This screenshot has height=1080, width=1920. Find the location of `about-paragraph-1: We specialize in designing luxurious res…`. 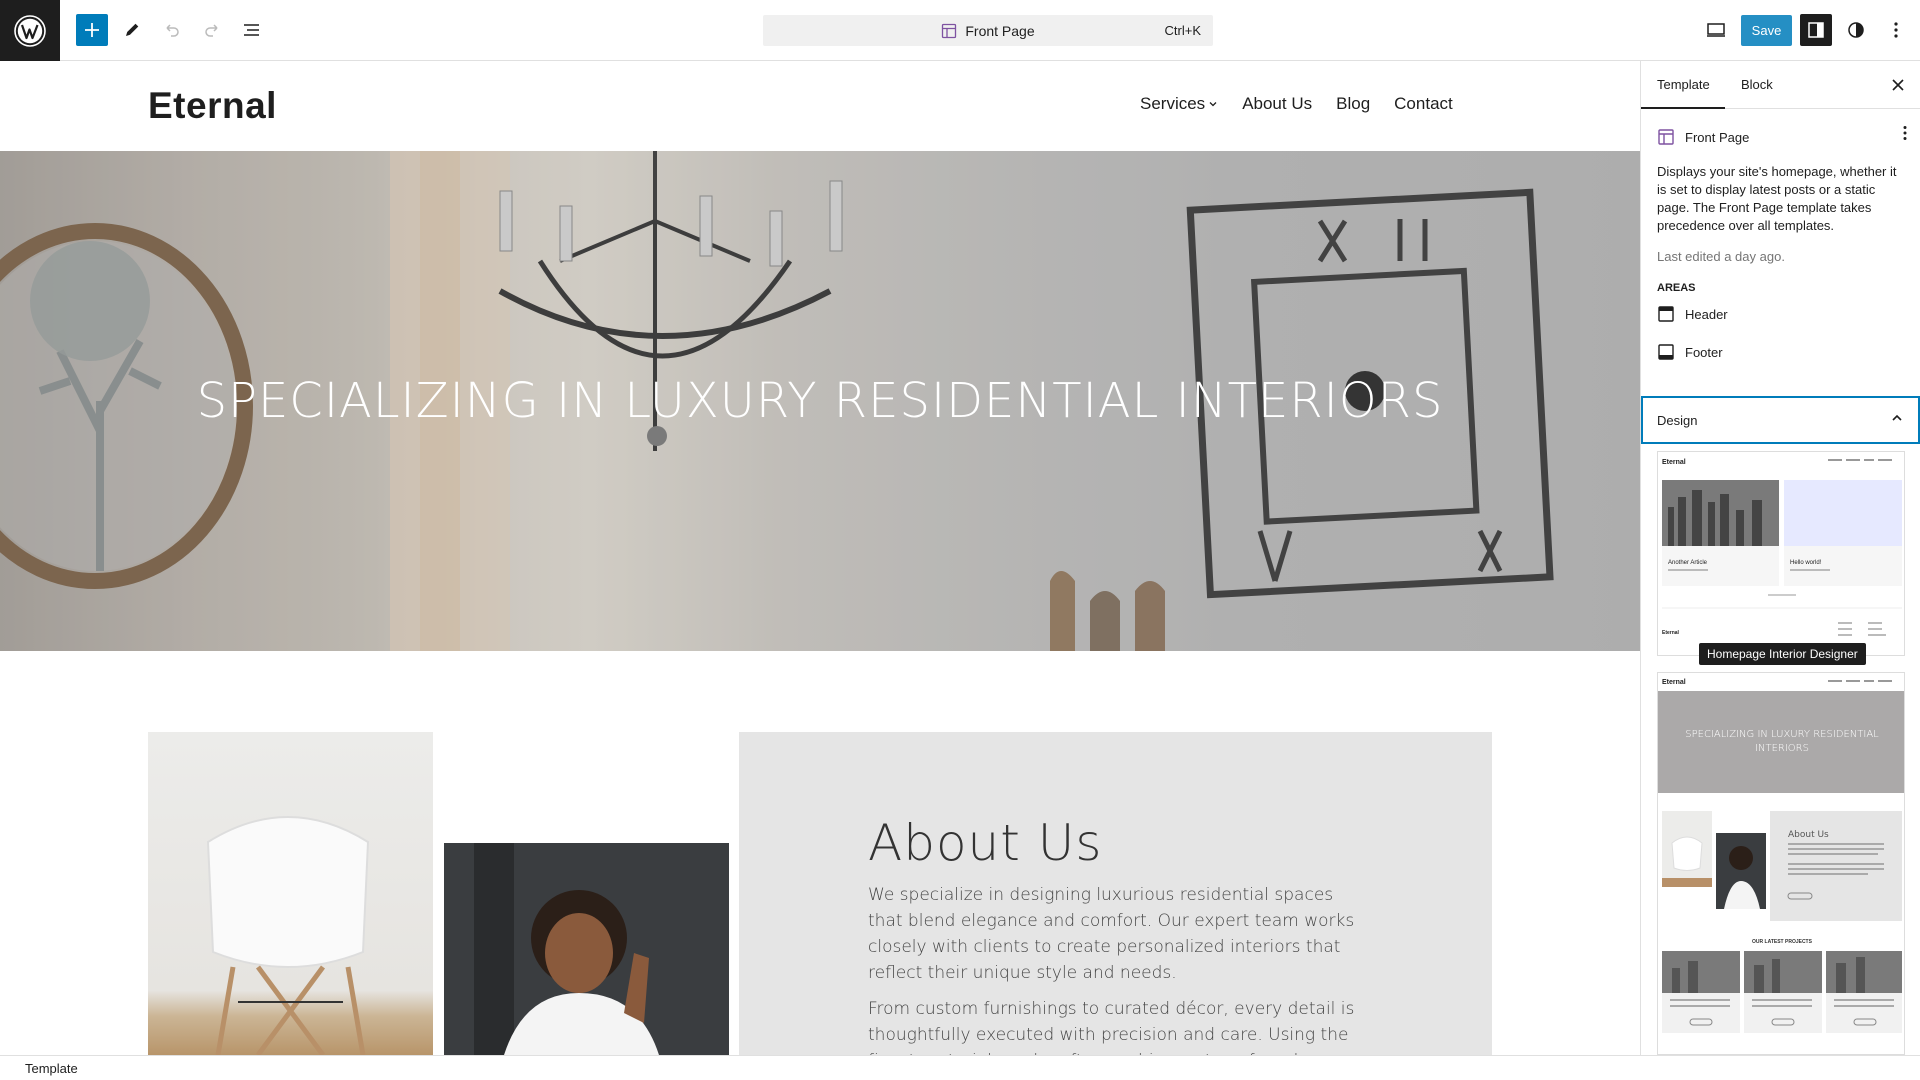

about-paragraph-1: We specialize in designing luxurious res… is located at coordinates (1113, 934).